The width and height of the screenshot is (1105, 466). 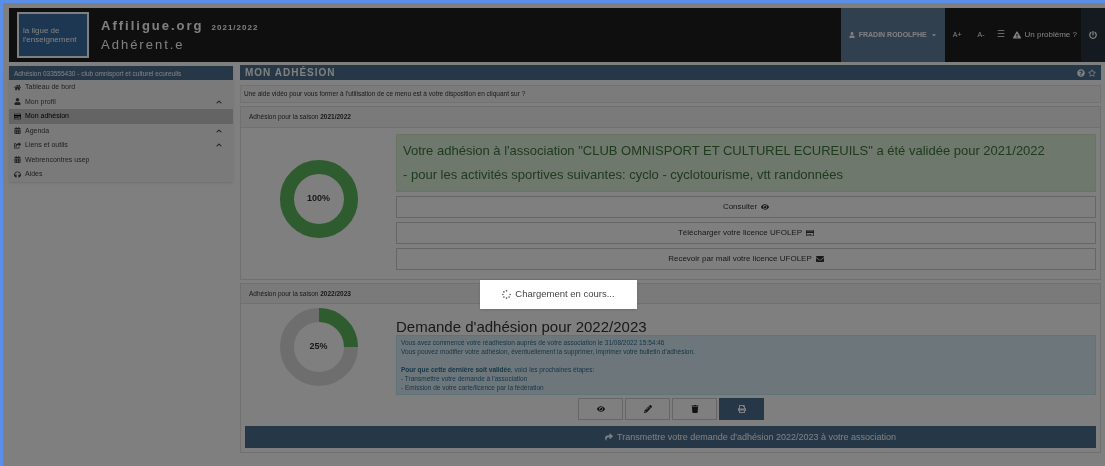 What do you see at coordinates (647, 409) in the screenshot?
I see `pencil-icon` at bounding box center [647, 409].